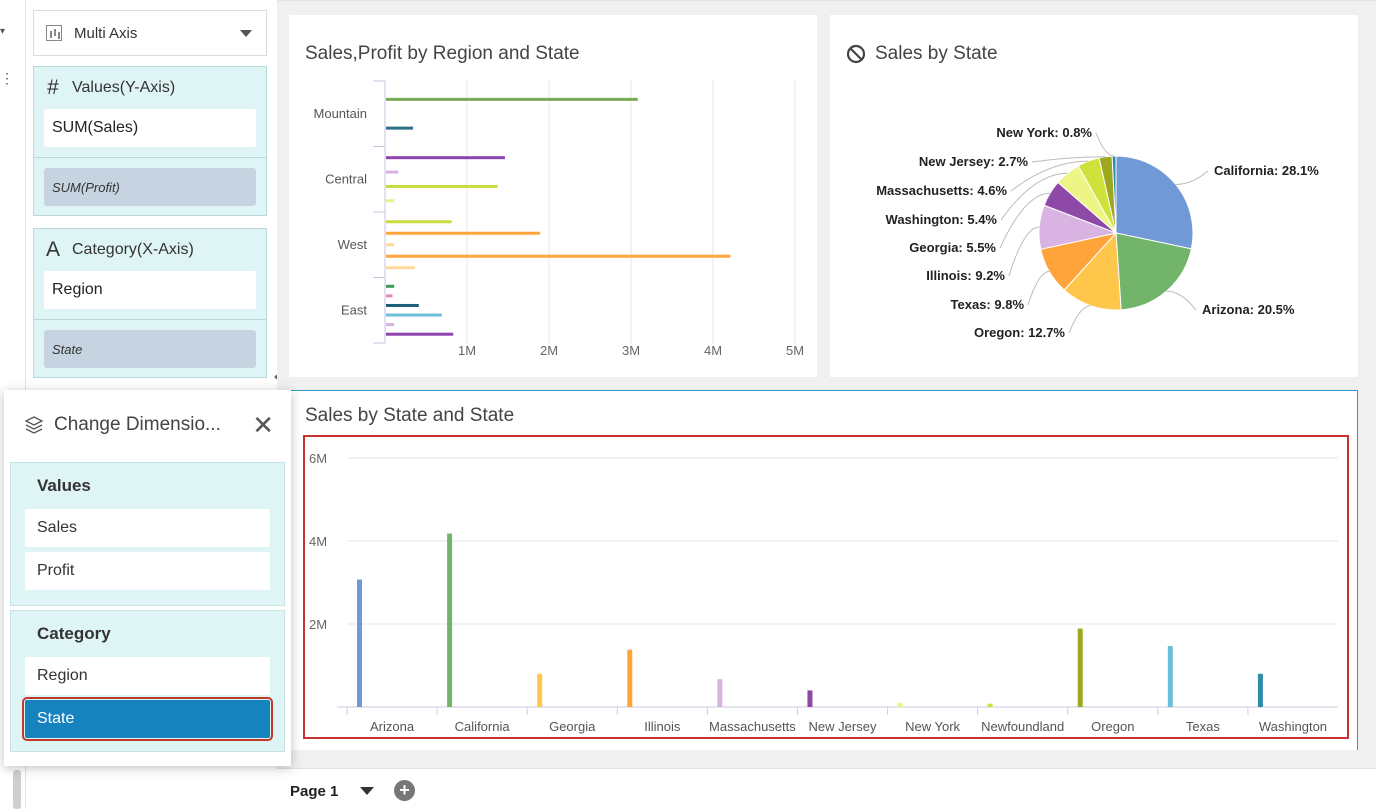 The image size is (1376, 809). I want to click on pie-slice-label: Texas: 9.8%, so click(988, 304).